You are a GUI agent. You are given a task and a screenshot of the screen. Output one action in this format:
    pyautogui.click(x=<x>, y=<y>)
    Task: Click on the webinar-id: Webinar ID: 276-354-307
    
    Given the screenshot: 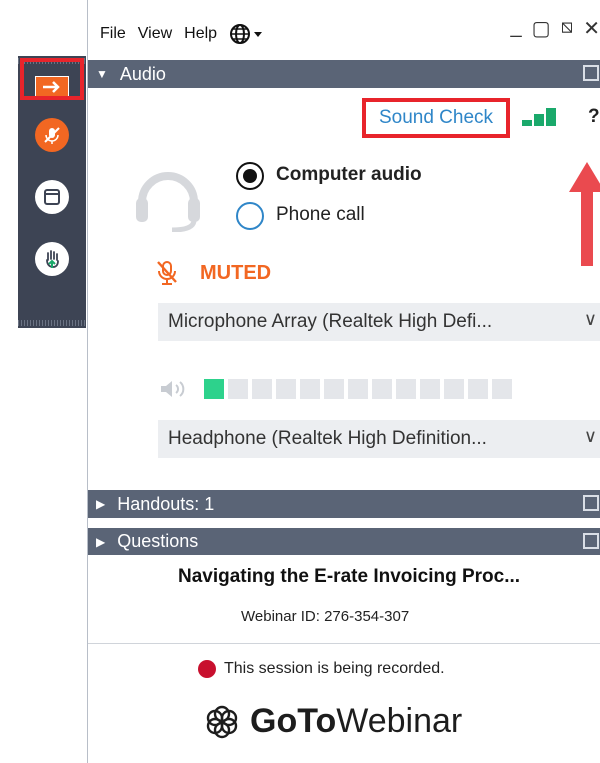 What is the action you would take?
    pyautogui.click(x=325, y=616)
    